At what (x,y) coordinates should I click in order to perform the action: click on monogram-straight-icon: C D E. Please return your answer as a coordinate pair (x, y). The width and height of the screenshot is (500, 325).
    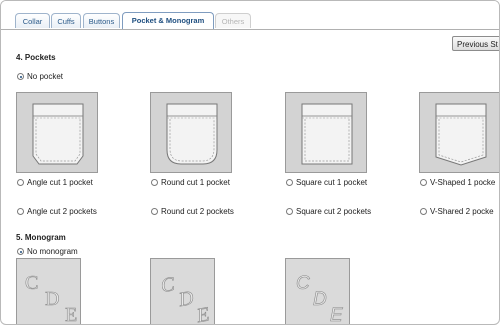
    Looking at the image, I should click on (51, 298).